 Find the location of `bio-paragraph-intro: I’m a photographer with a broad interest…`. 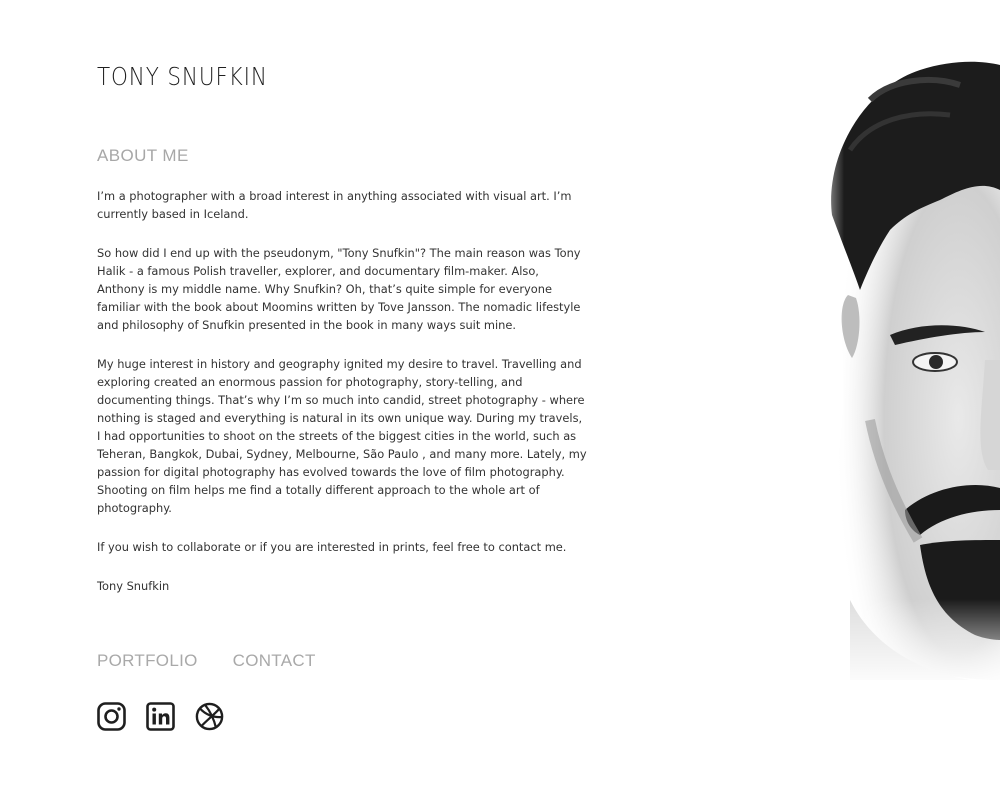

bio-paragraph-intro: I’m a photographer with a broad interest… is located at coordinates (334, 205).